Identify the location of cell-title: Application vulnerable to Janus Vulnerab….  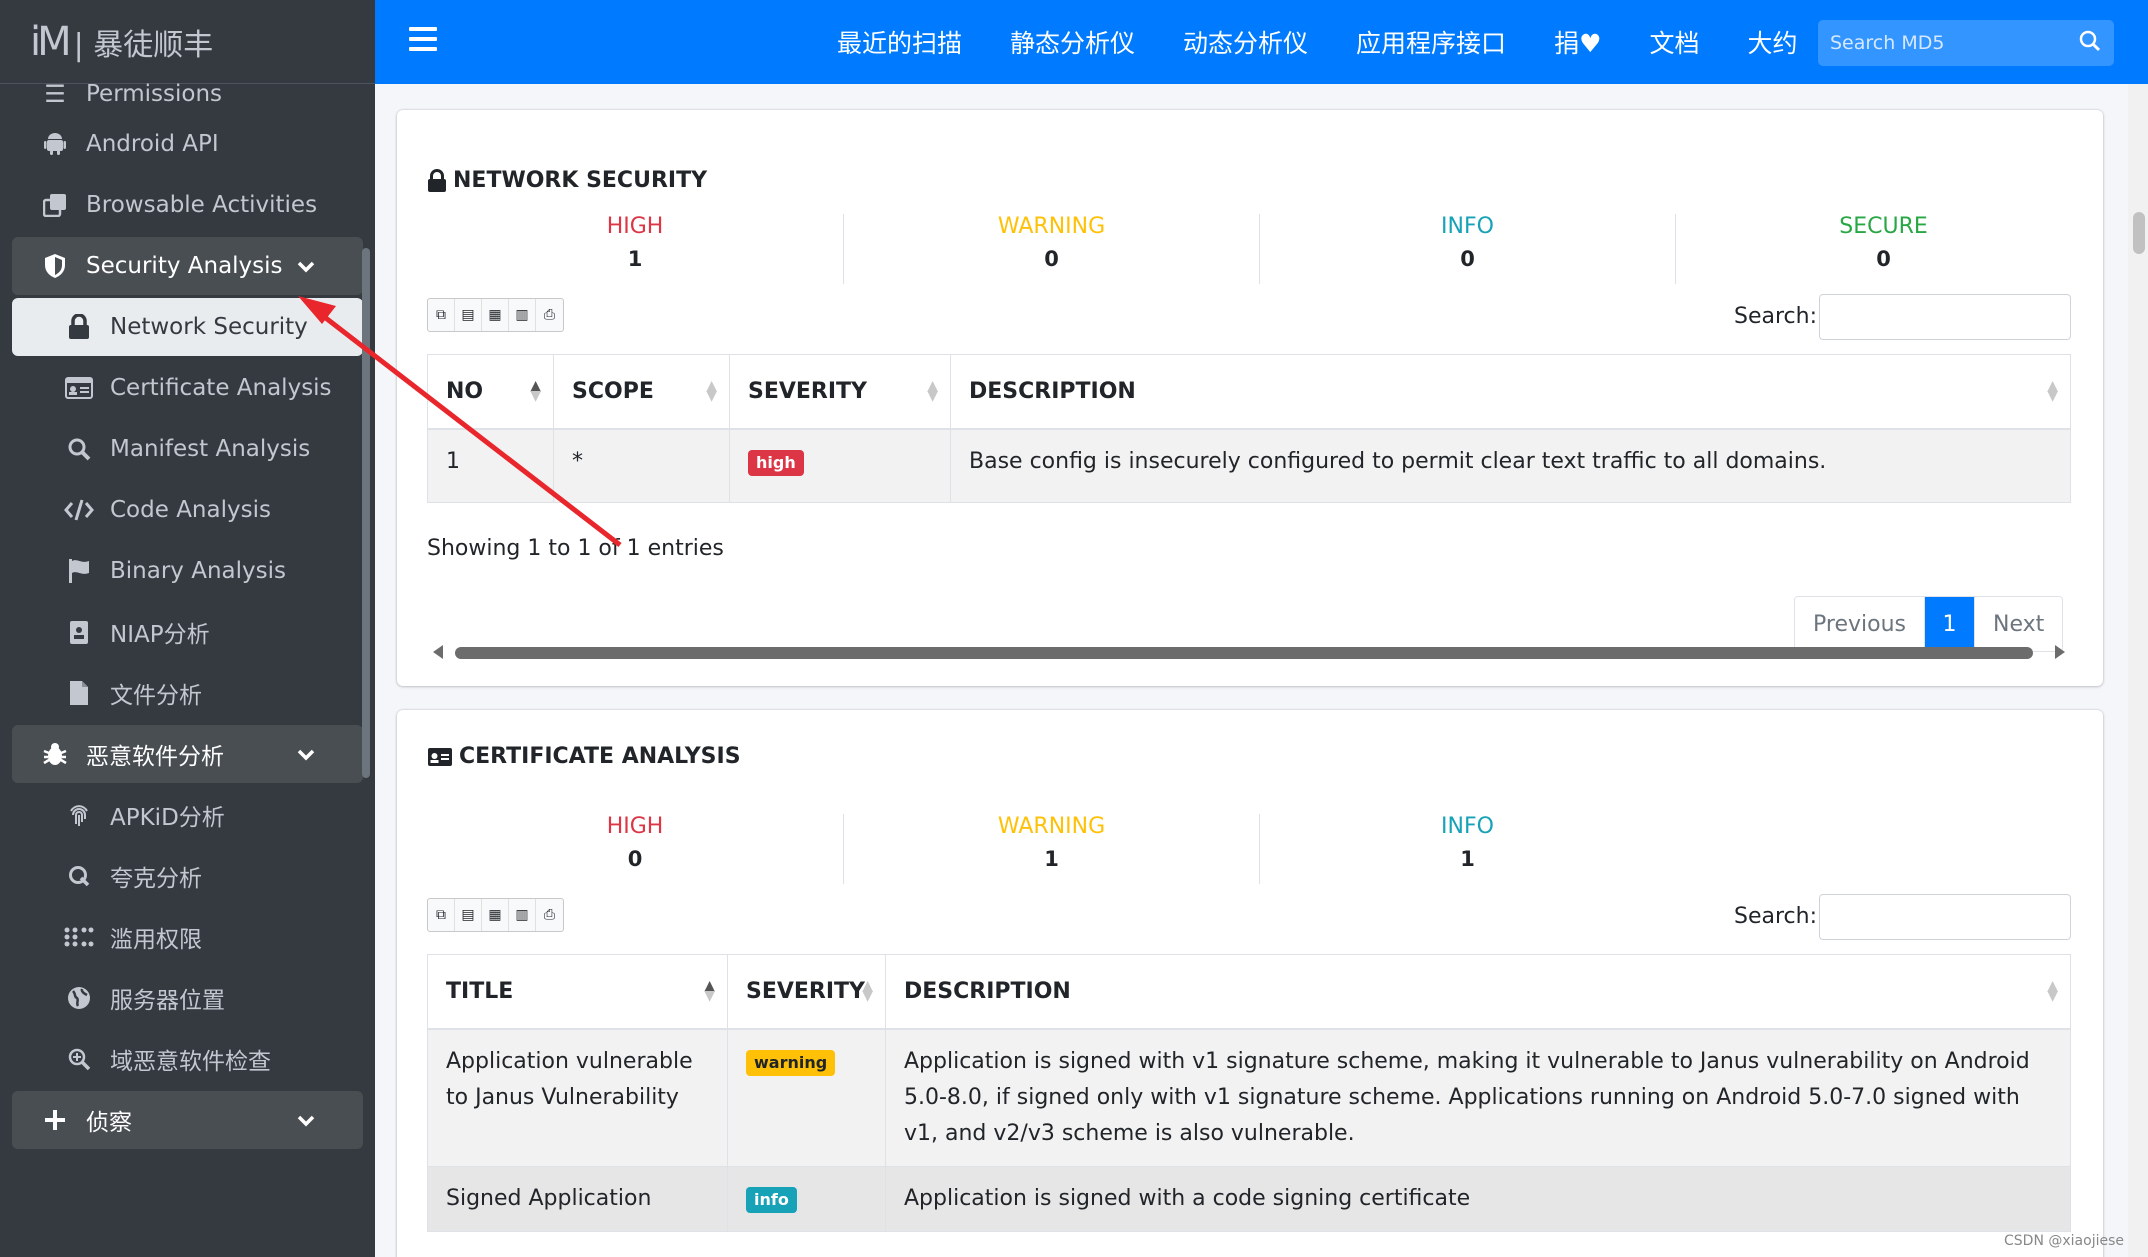
(577, 1097).